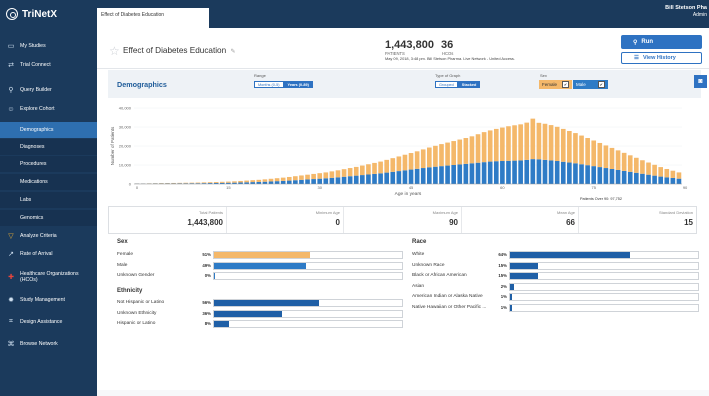  What do you see at coordinates (700, 81) in the screenshot?
I see `camera-icon: ◙` at bounding box center [700, 81].